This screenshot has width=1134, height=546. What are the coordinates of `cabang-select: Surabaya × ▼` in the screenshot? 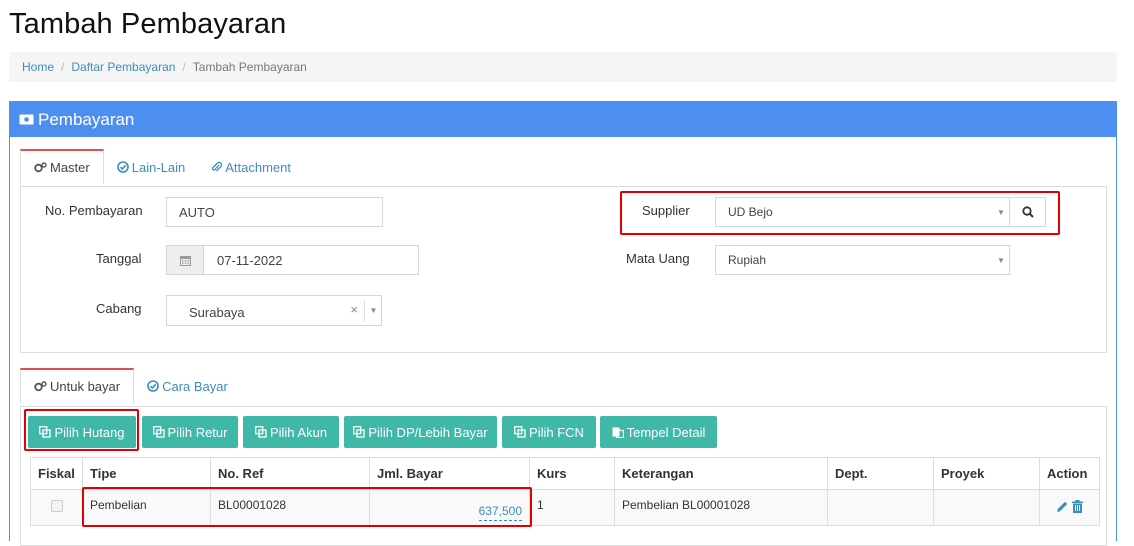 It's located at (274, 310).